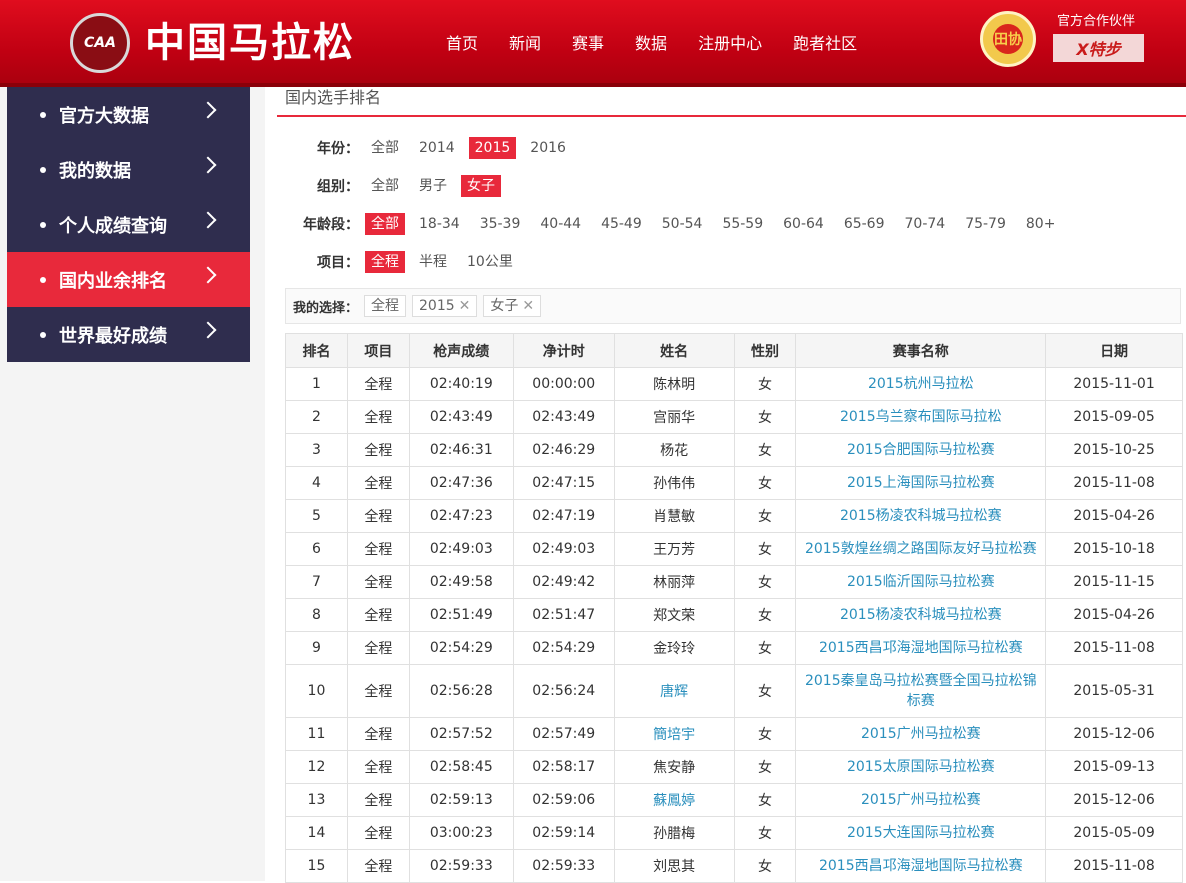 The image size is (1186, 883). Describe the element at coordinates (730, 44) in the screenshot. I see `nav-link-4: 注册中心` at that location.